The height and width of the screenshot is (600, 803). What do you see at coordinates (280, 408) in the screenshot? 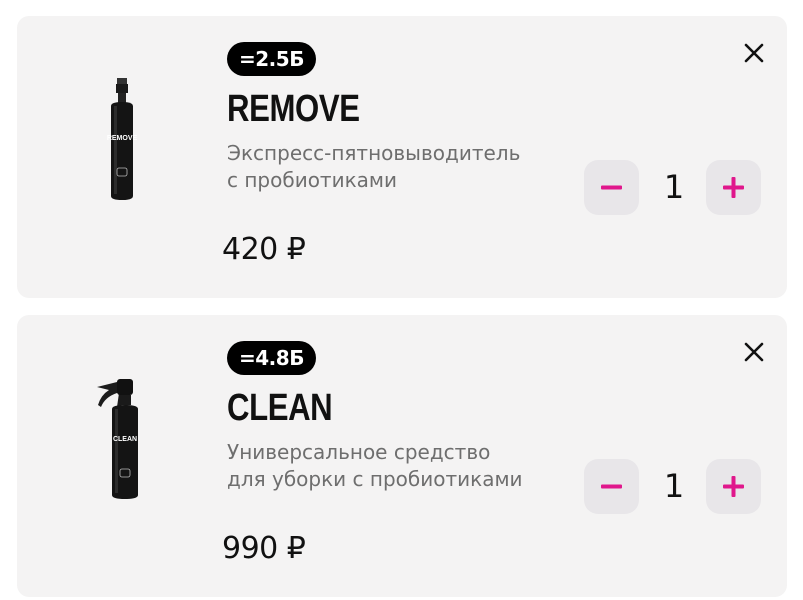
I see `product-title: CLEAN` at bounding box center [280, 408].